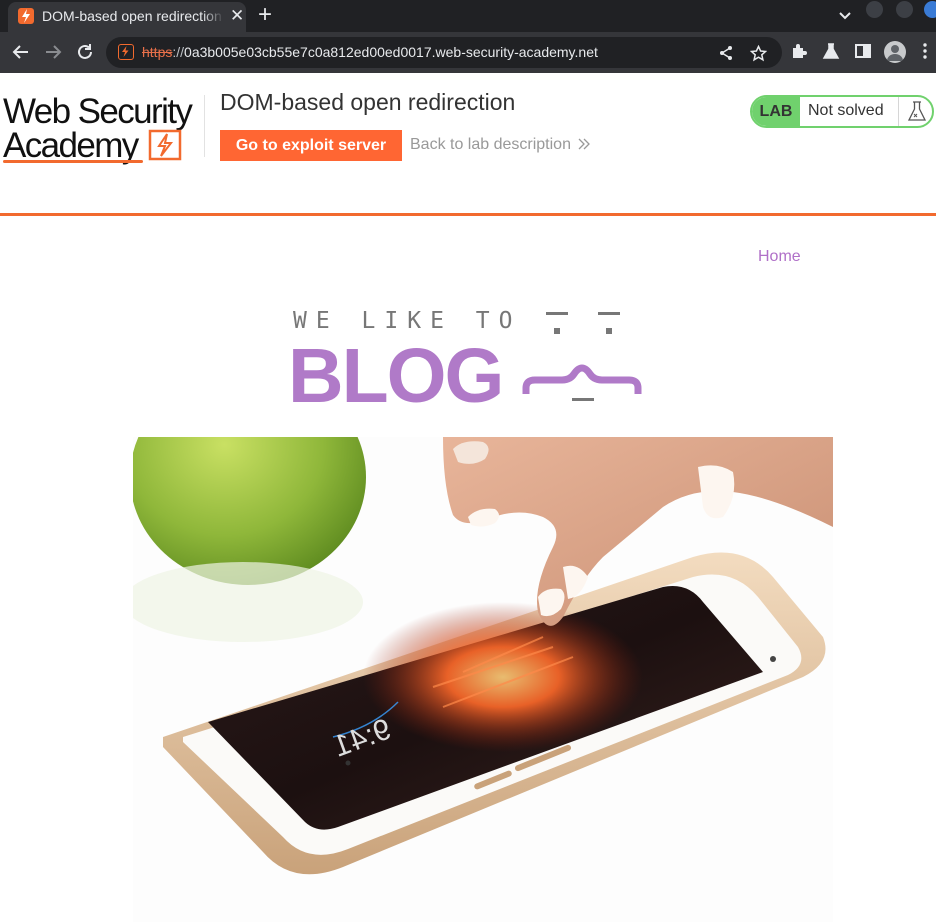 This screenshot has width=936, height=922. What do you see at coordinates (311, 145) in the screenshot?
I see `go-to-exploit-server-button: Go to exploit server` at bounding box center [311, 145].